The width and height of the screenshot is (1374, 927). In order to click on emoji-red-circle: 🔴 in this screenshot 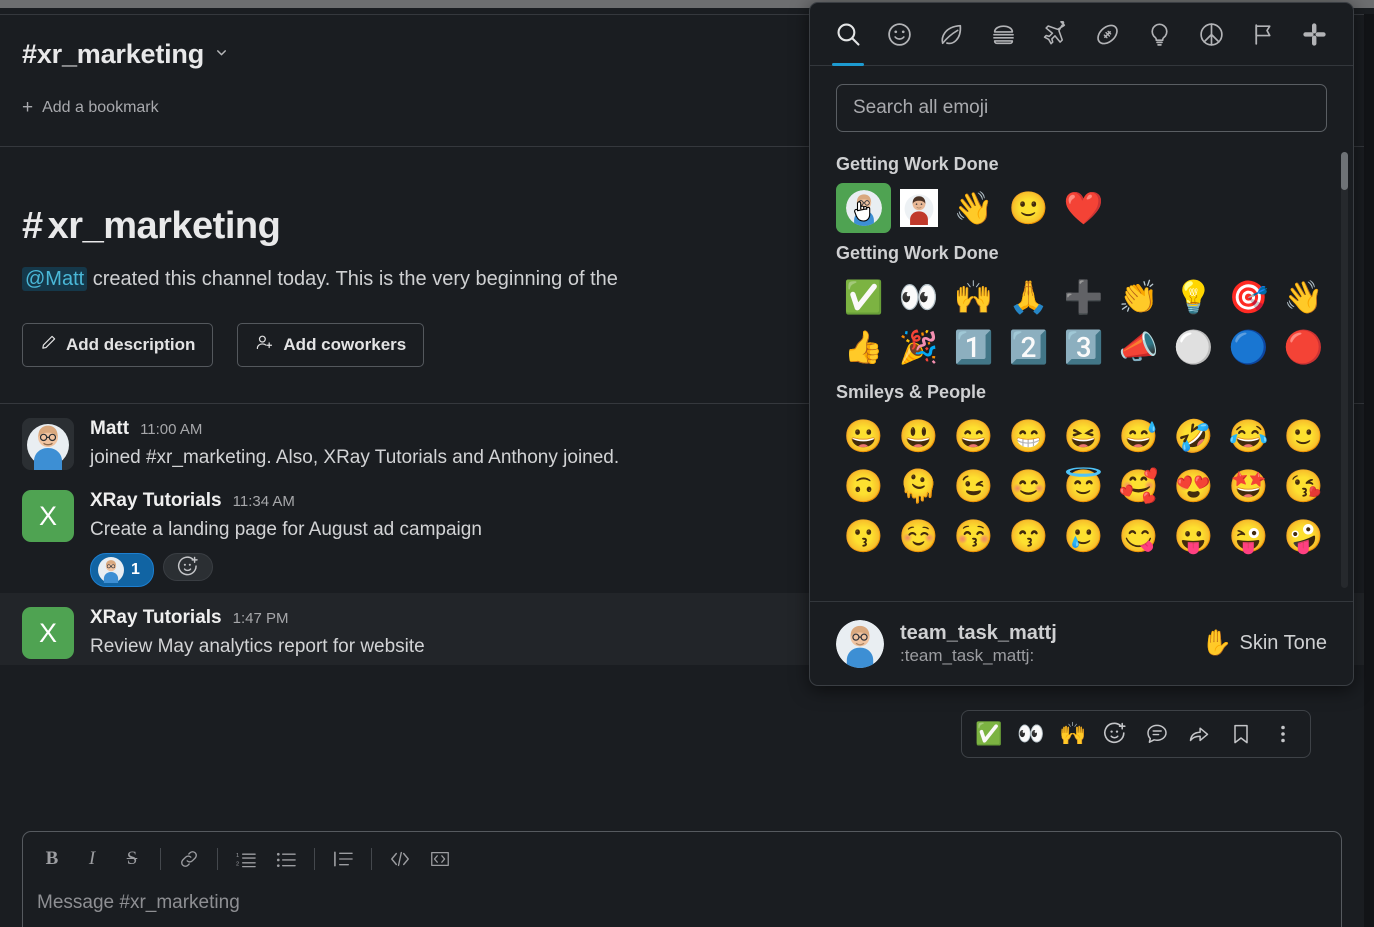, I will do `click(1303, 347)`.